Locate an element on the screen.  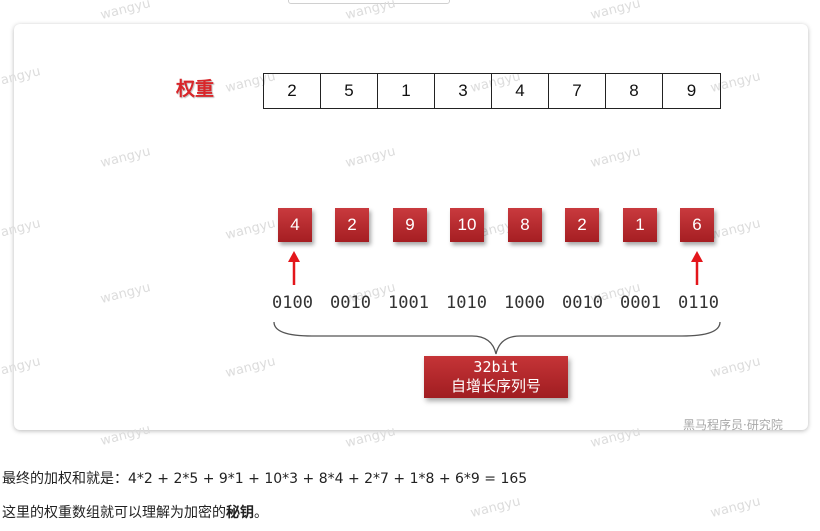
badge-desc-label: 自增长序列号 is located at coordinates (495, 386).